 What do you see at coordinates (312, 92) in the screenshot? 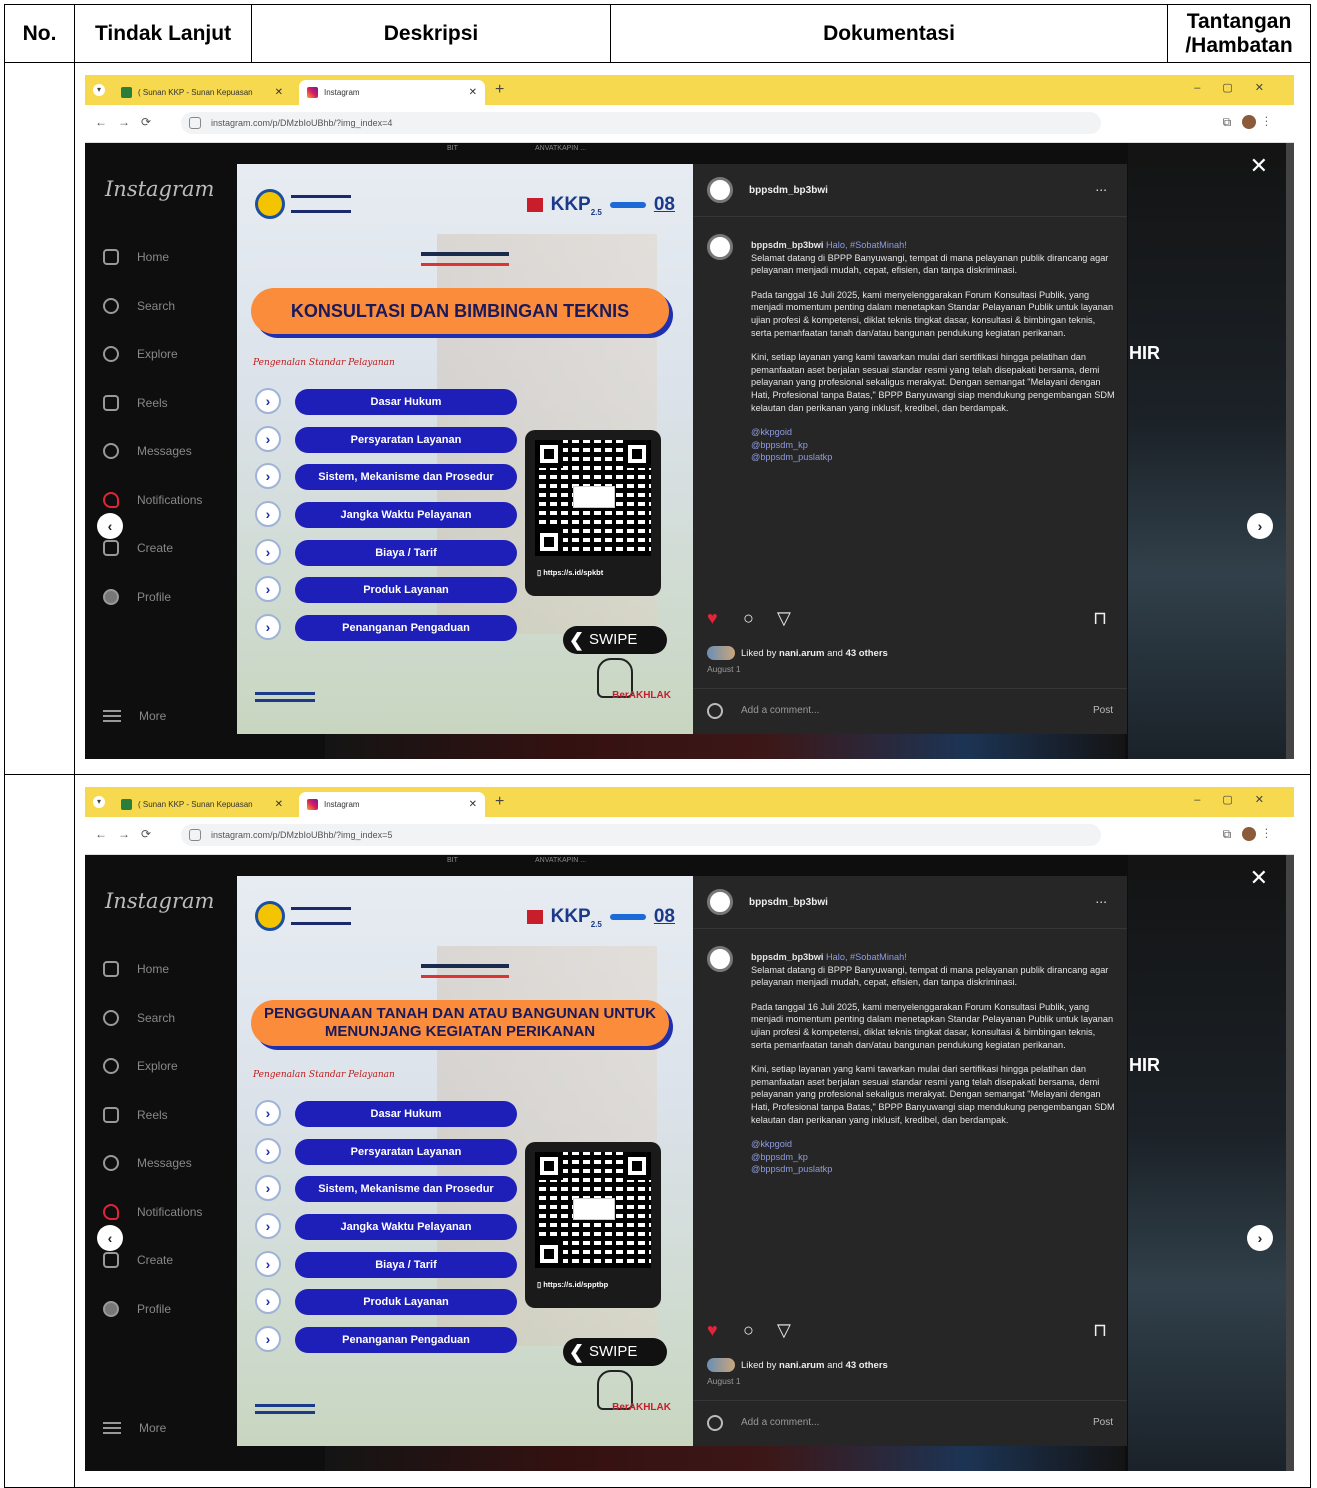
I see `instagram-favicon-icon` at bounding box center [312, 92].